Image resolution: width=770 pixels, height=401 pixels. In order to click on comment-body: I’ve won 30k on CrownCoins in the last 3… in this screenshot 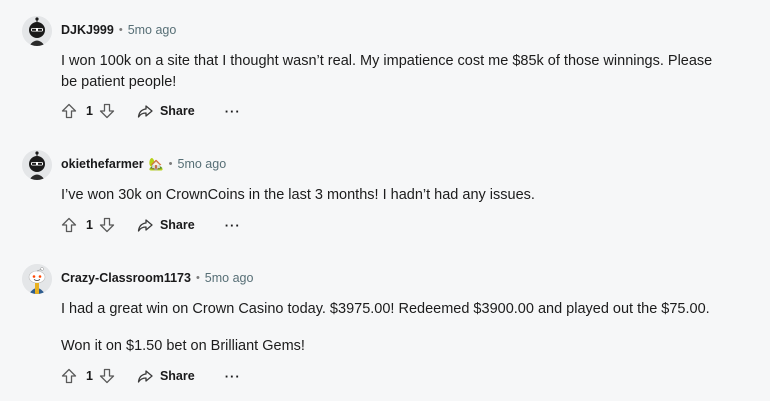, I will do `click(396, 195)`.